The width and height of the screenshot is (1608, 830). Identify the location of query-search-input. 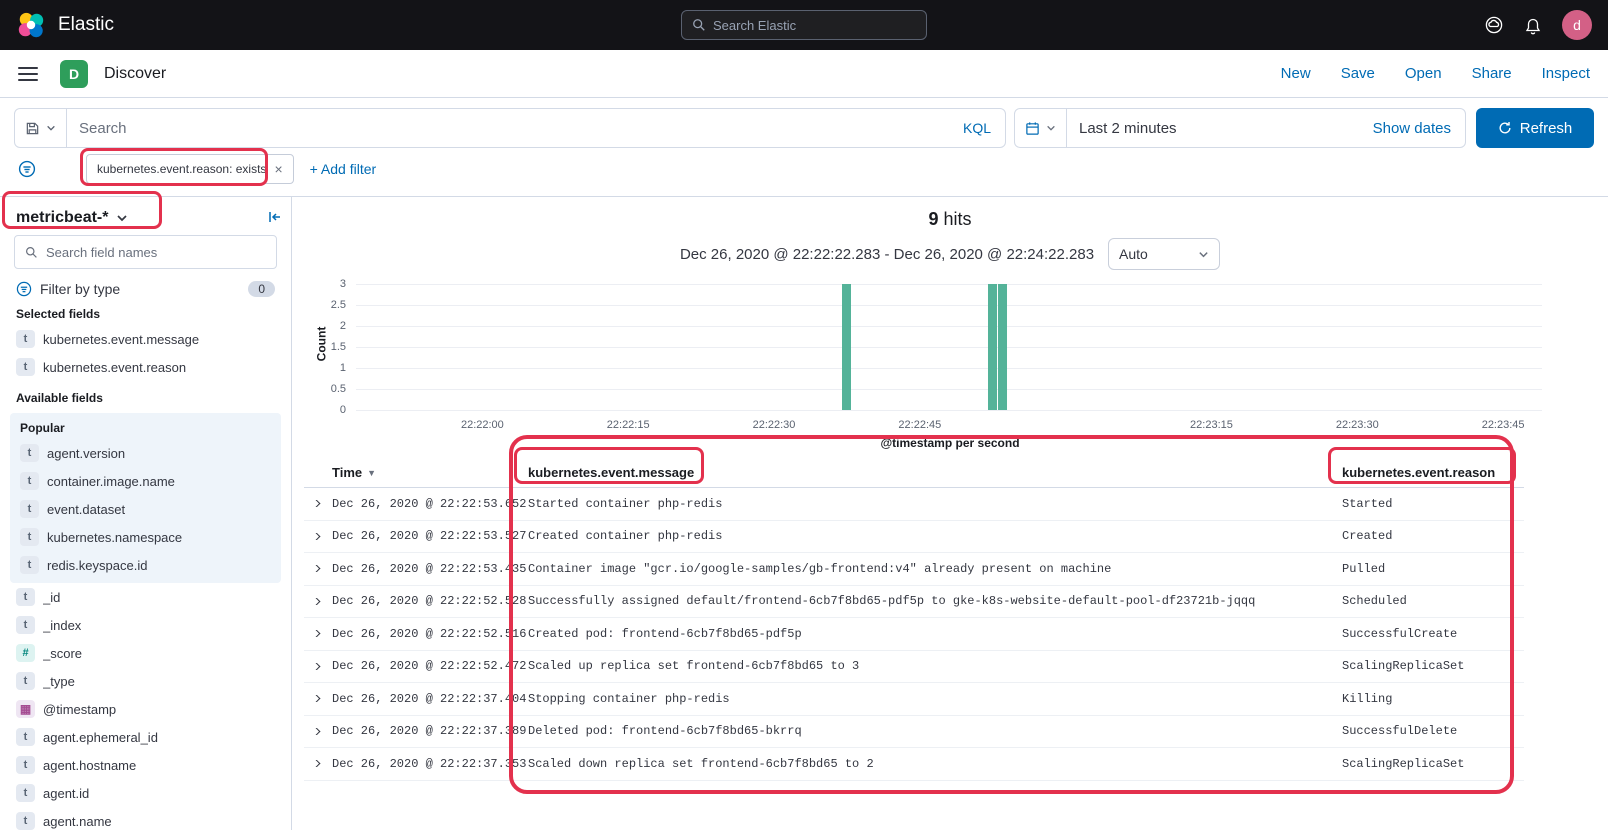
(508, 128).